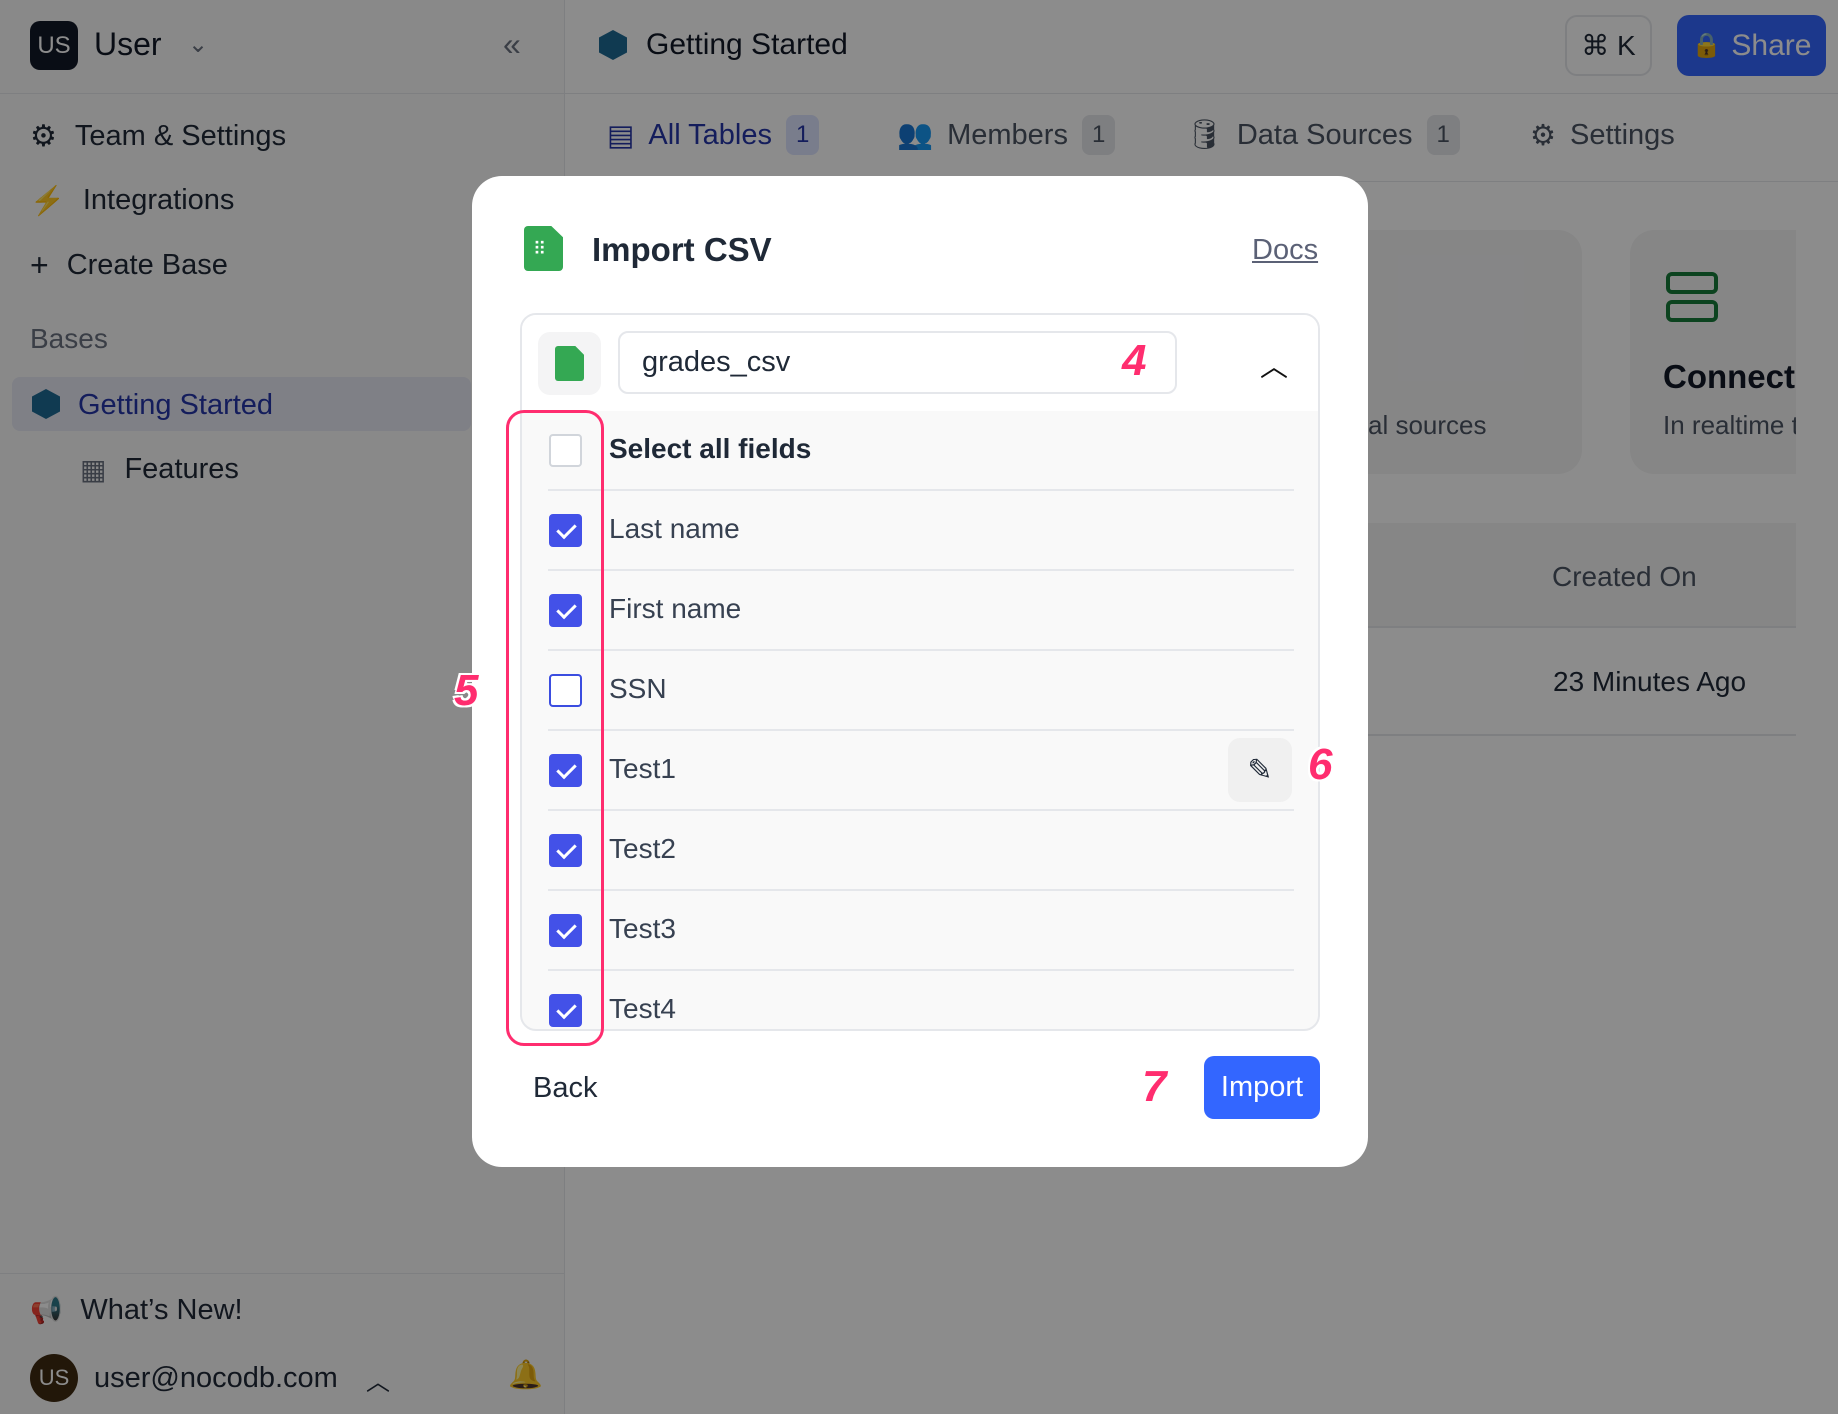  Describe the element at coordinates (920, 451) in the screenshot. I see `select-all-row: Select all fields` at that location.